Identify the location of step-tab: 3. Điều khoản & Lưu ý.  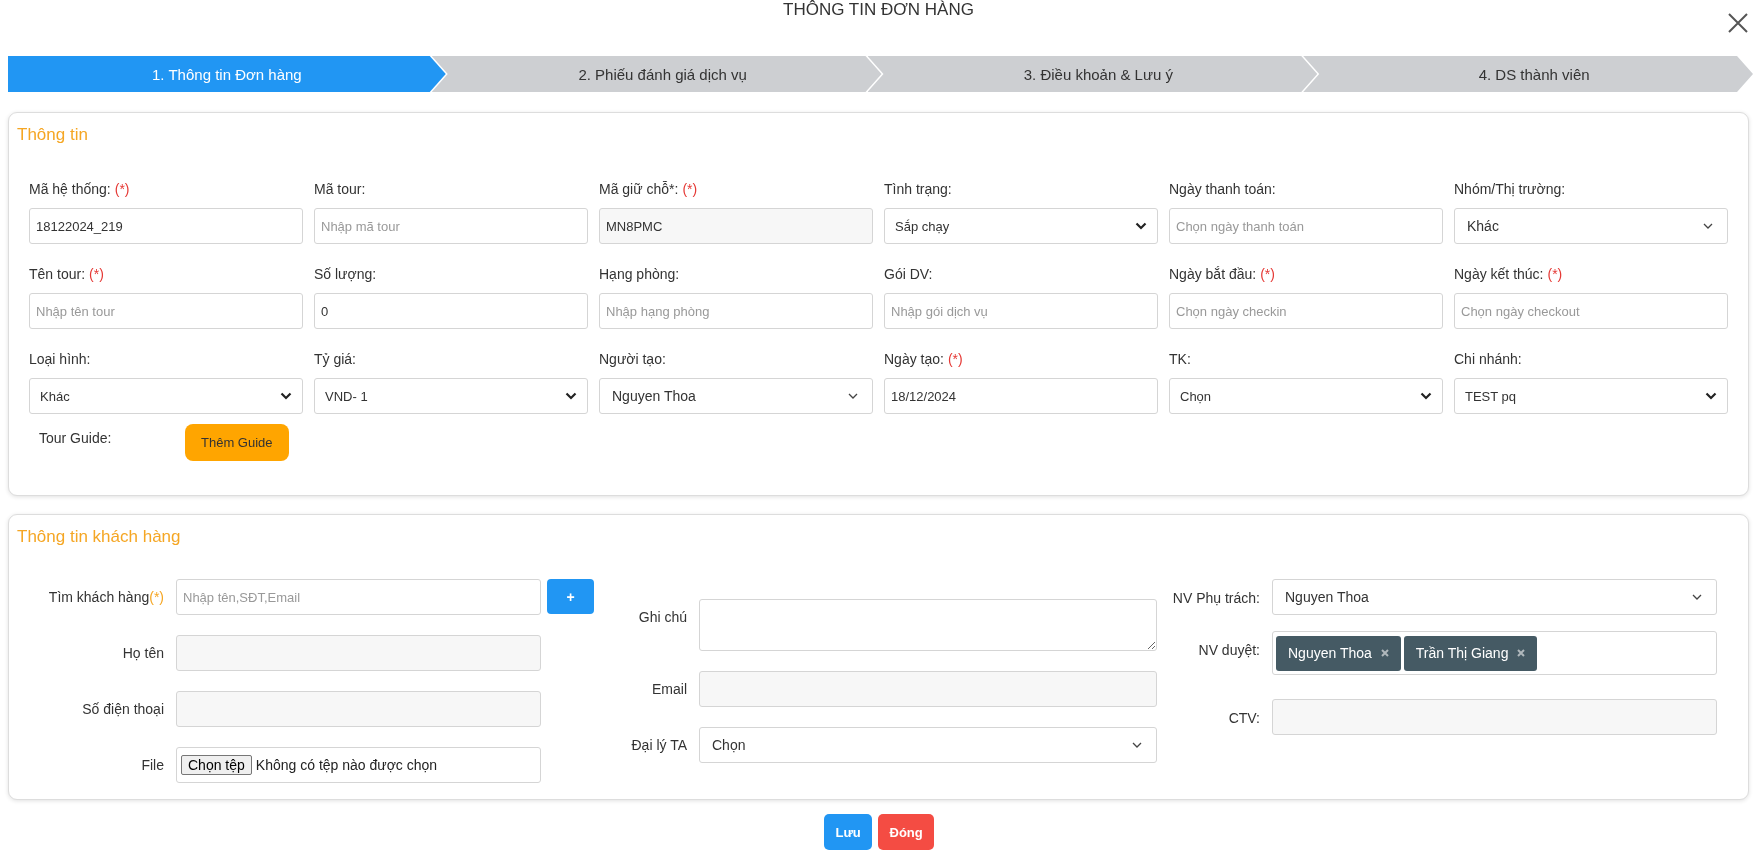
(1092, 74).